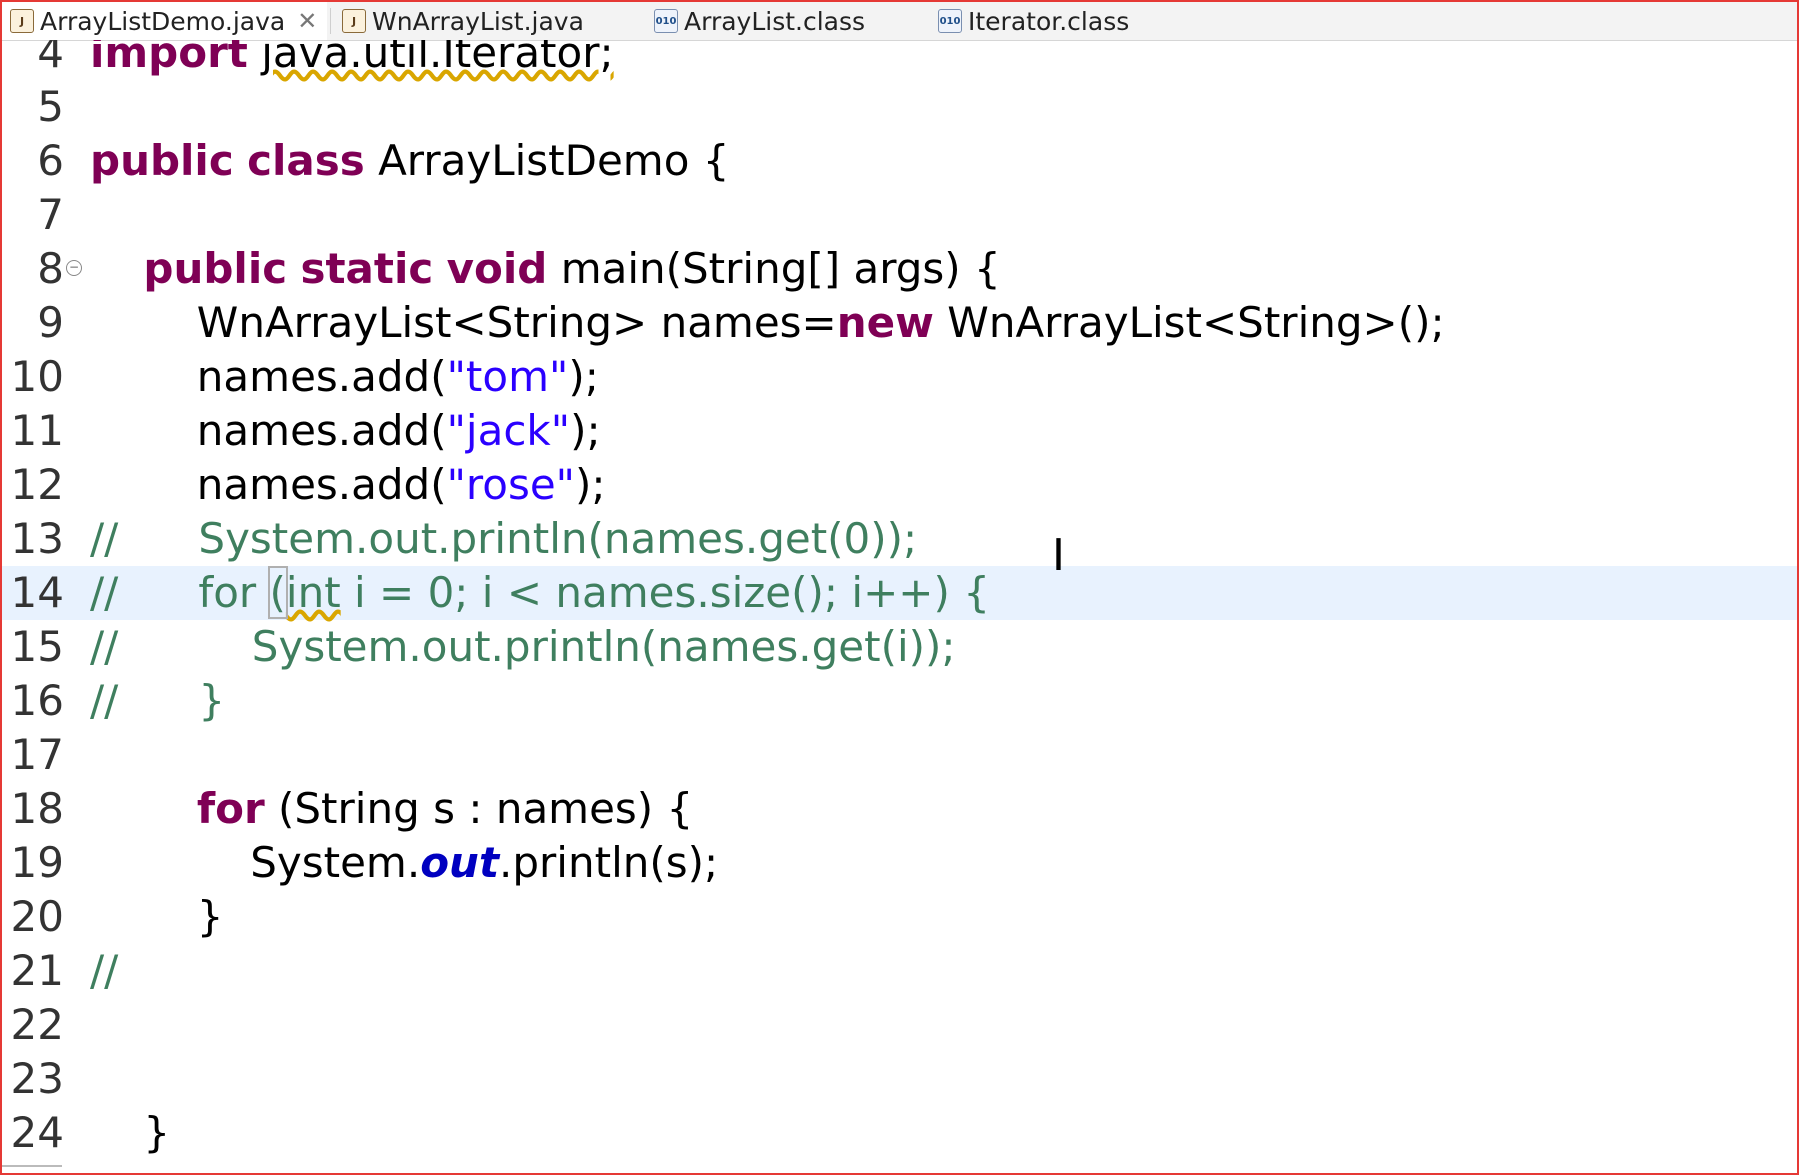 Image resolution: width=1799 pixels, height=1175 pixels. Describe the element at coordinates (899, 701) in the screenshot. I see `code-line: 16 // }` at that location.